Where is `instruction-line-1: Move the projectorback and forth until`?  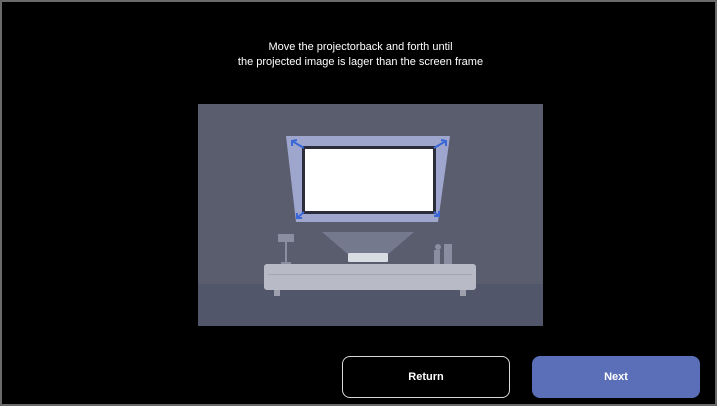
instruction-line-1: Move the projectorback and forth until is located at coordinates (360, 47).